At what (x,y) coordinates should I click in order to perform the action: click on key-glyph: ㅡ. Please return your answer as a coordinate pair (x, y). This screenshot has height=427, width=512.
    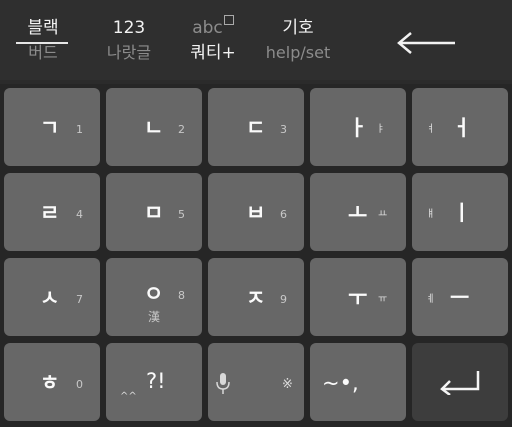
    Looking at the image, I should click on (460, 298).